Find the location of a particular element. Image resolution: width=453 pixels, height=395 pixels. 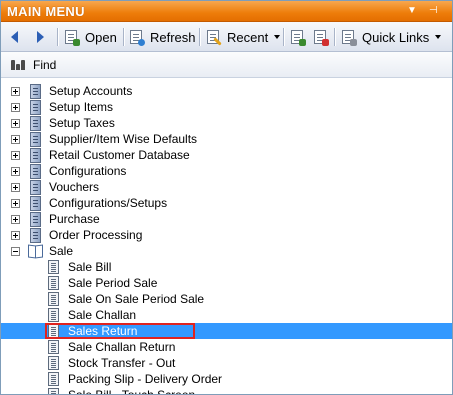

remove-document-icon is located at coordinates (321, 38).